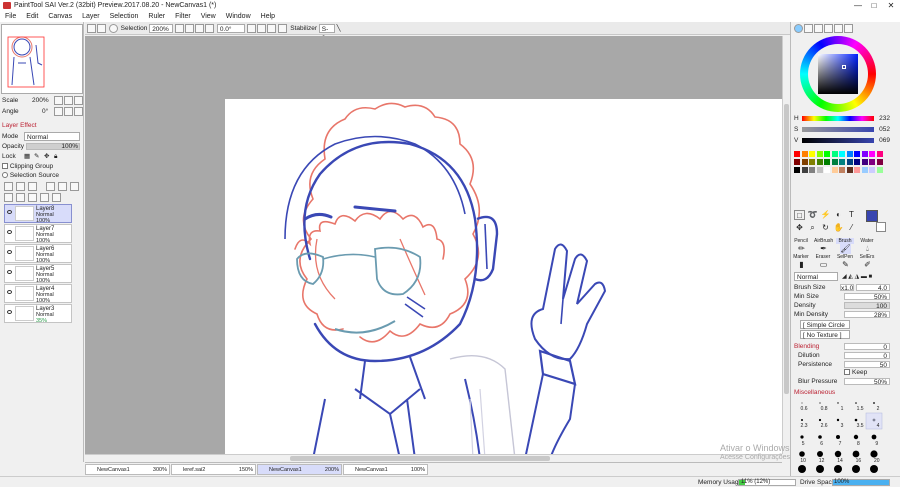 The image size is (900, 487). Describe the element at coordinates (806, 346) in the screenshot. I see `blending-header: Blending` at that location.